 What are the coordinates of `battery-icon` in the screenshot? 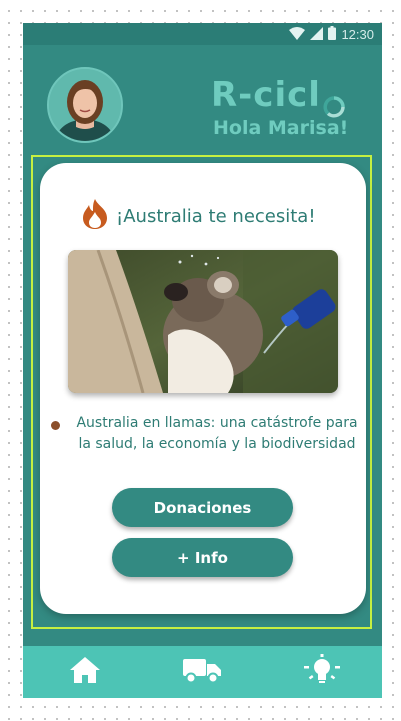 It's located at (332, 34).